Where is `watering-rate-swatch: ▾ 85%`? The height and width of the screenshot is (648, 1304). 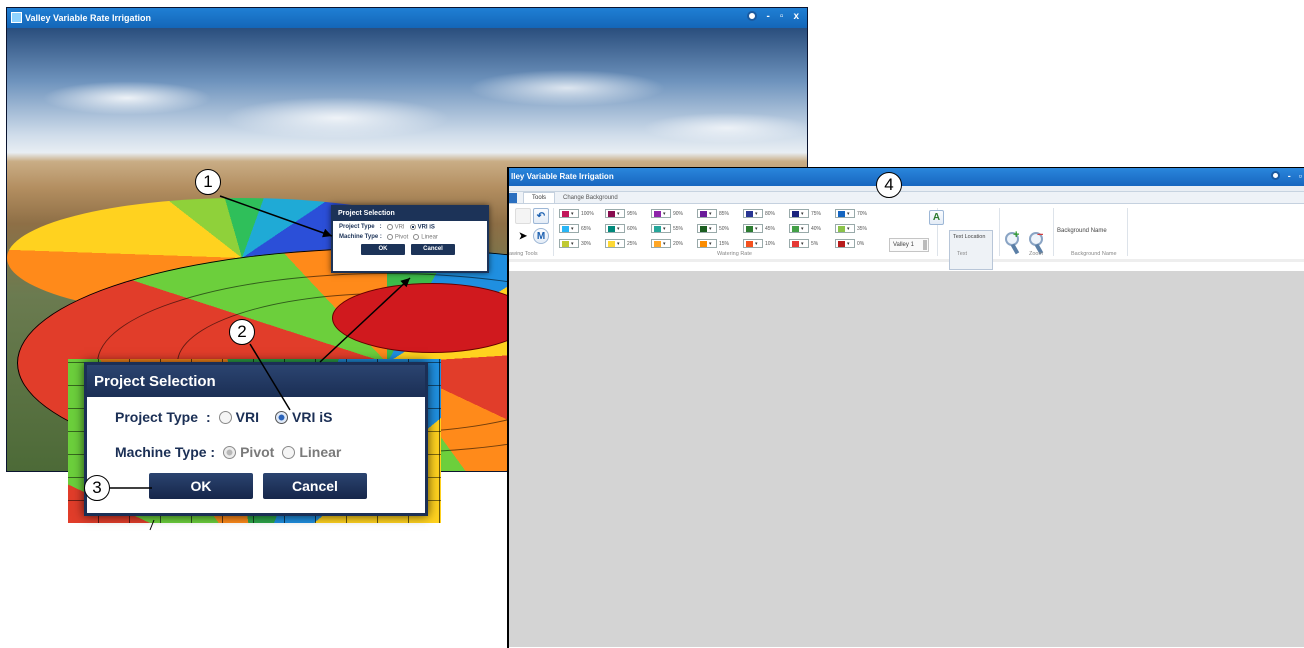 watering-rate-swatch: ▾ 85% is located at coordinates (713, 213).